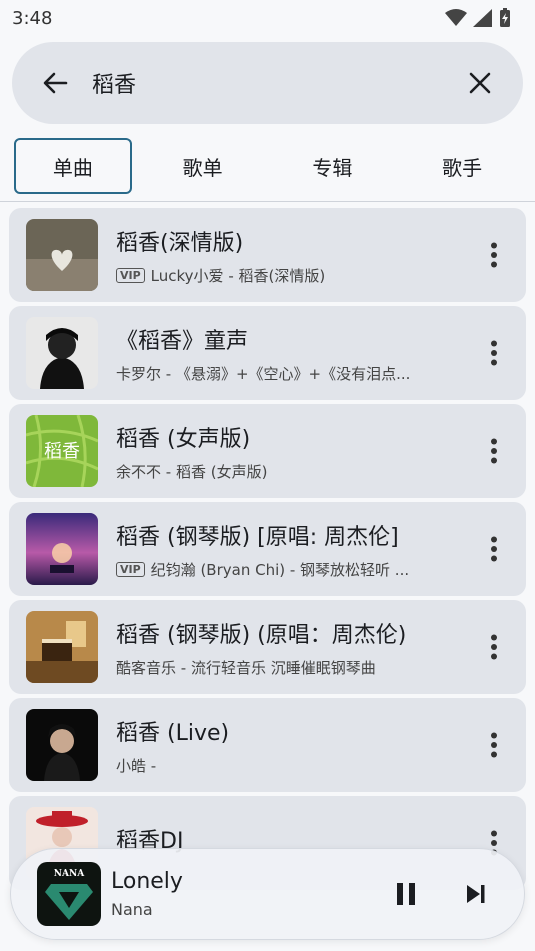 This screenshot has width=535, height=951. I want to click on tab-playlists: 歌单, so click(203, 166).